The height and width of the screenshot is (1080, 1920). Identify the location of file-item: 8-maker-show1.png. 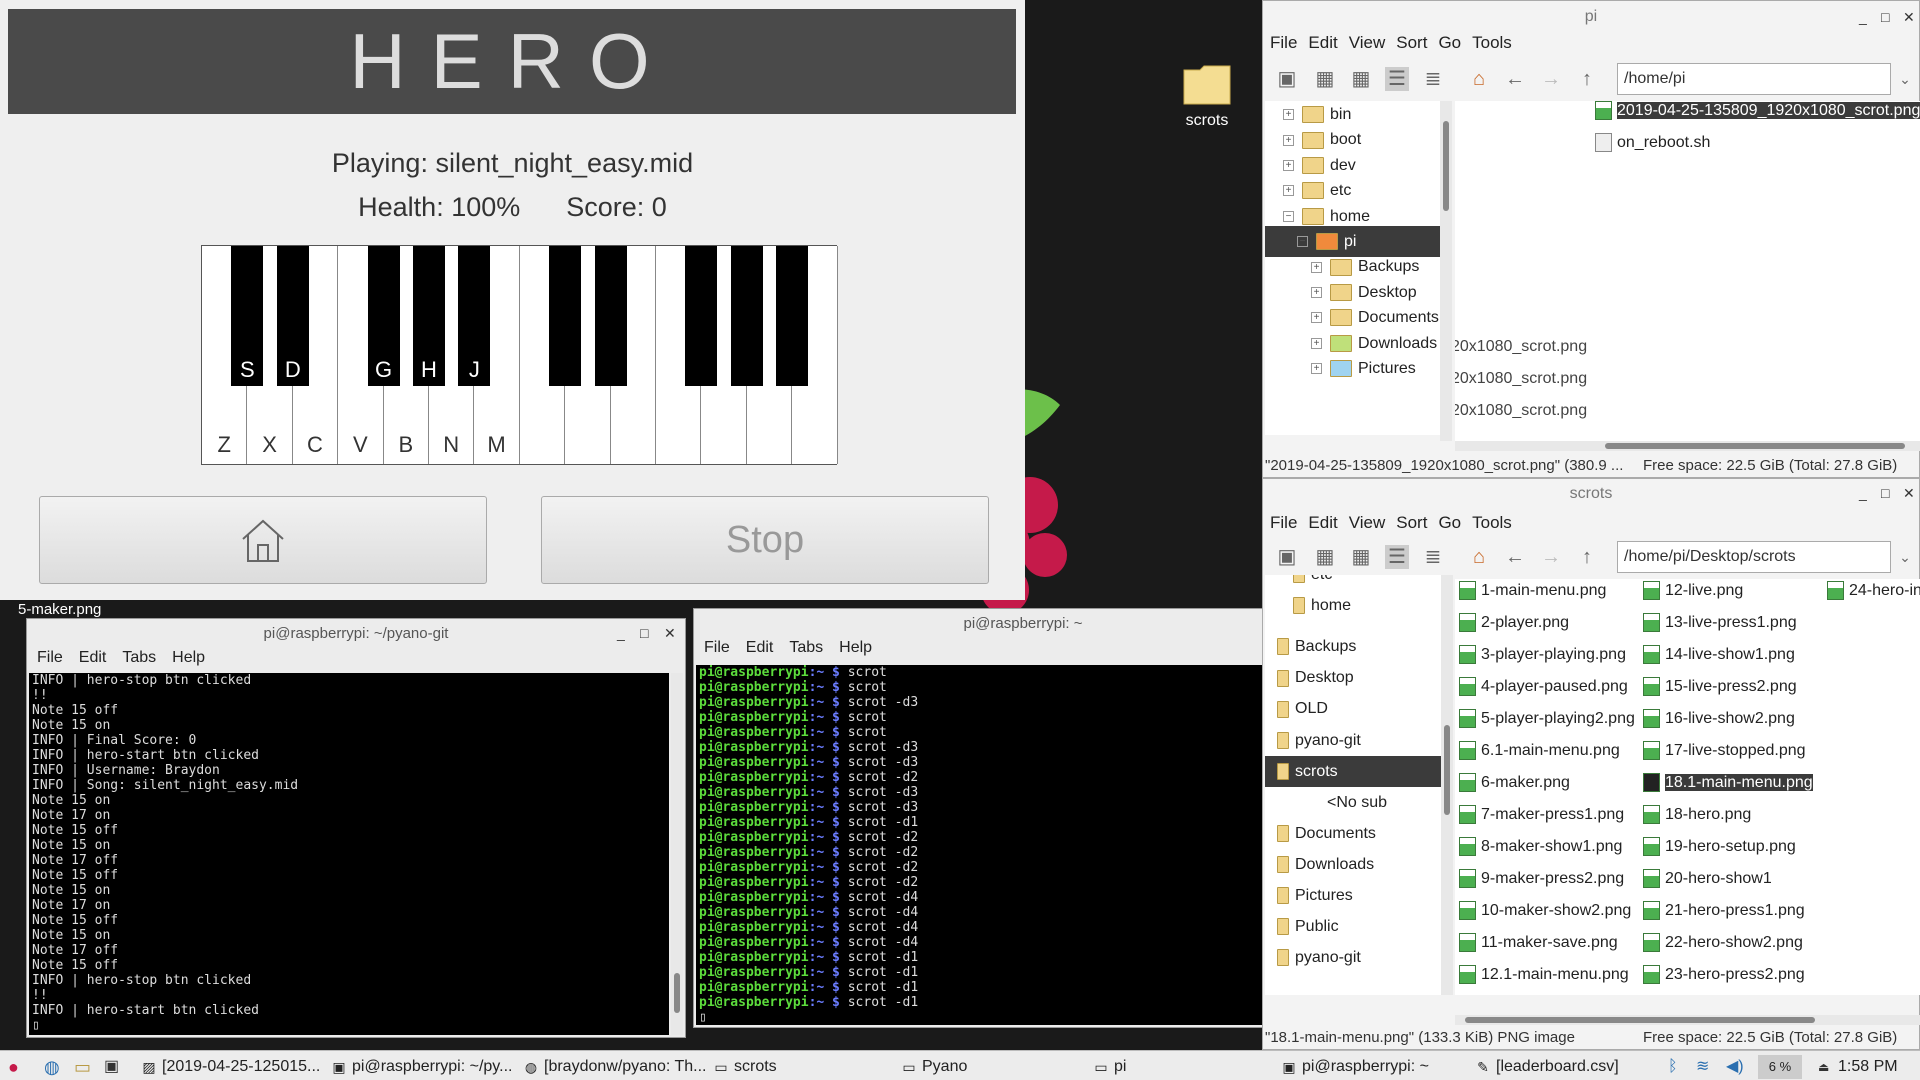
(1540, 847).